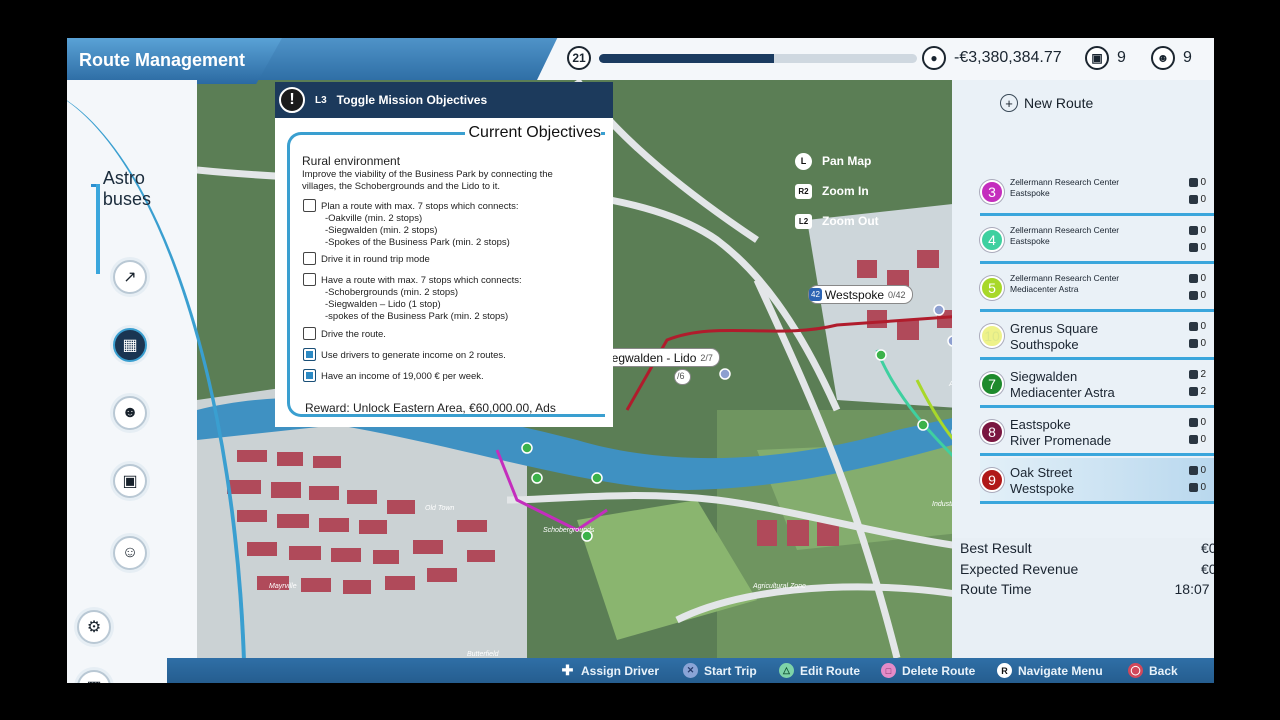 This screenshot has height=720, width=1280. What do you see at coordinates (662, 357) in the screenshot?
I see `lido-stop-label: iegwalden - Lido 2/7` at bounding box center [662, 357].